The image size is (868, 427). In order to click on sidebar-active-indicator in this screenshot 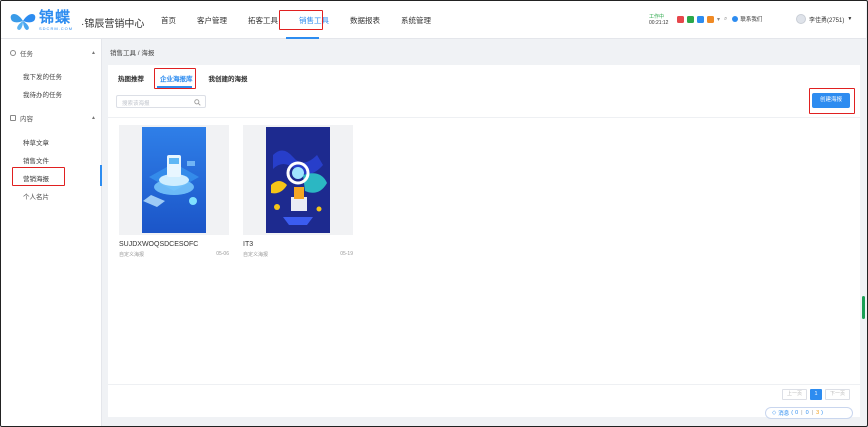, I will do `click(101, 175)`.